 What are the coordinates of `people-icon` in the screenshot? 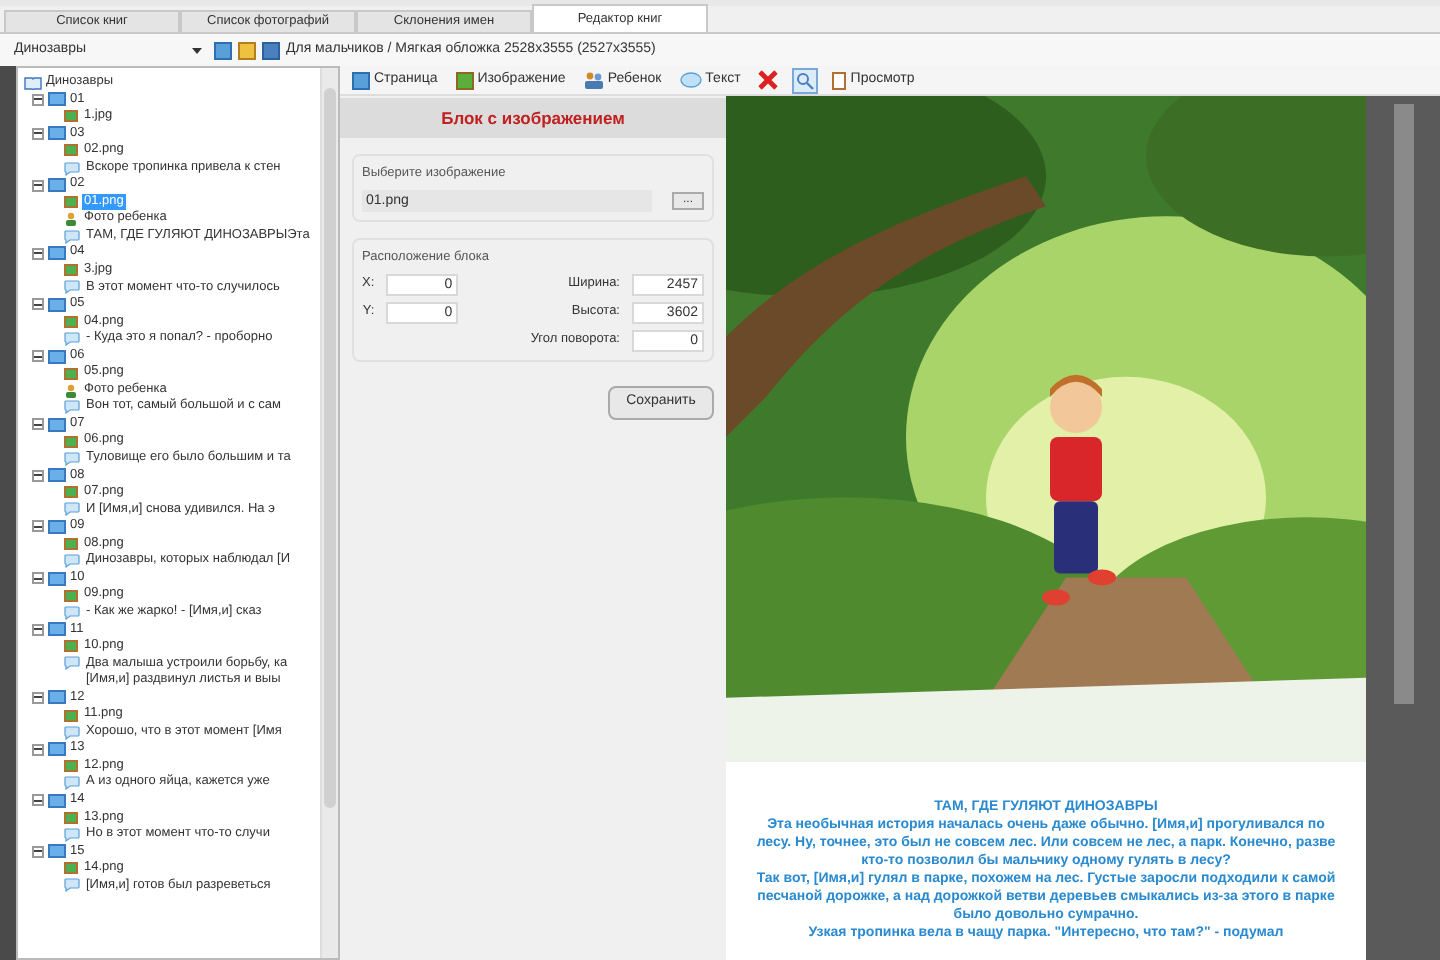 It's located at (593, 80).